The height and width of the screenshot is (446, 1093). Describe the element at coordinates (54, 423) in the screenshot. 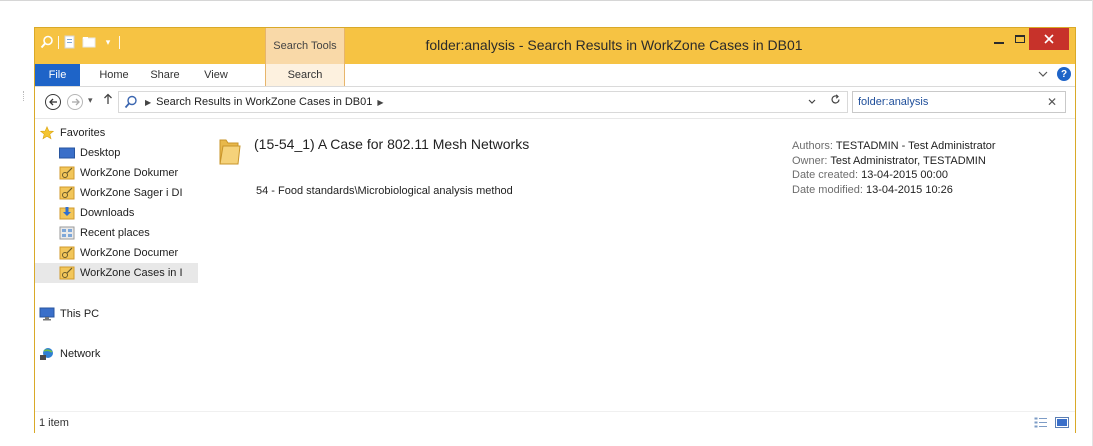

I see `item-count: 1 item` at that location.